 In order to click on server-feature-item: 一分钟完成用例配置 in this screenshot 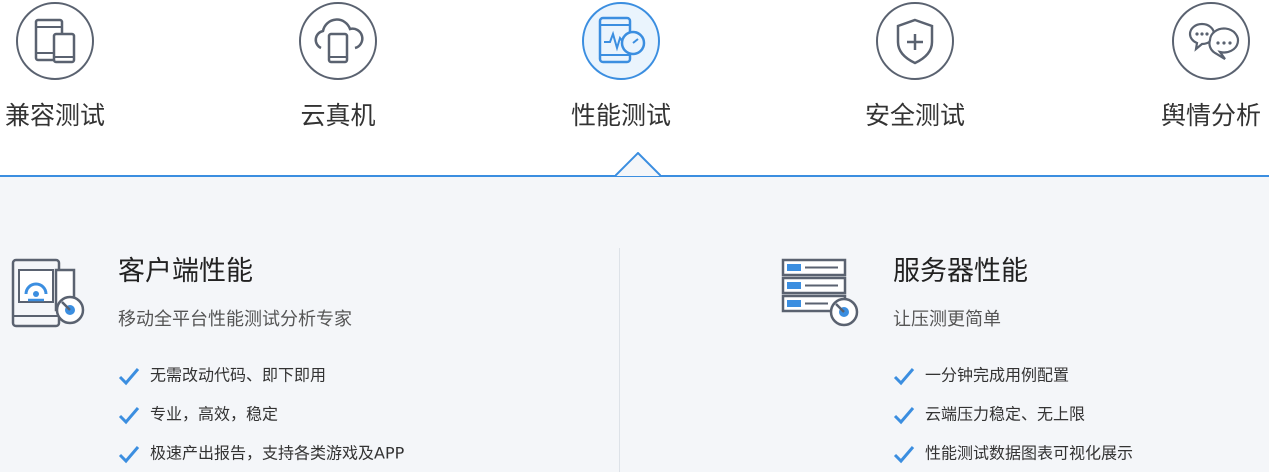, I will do `click(981, 375)`.